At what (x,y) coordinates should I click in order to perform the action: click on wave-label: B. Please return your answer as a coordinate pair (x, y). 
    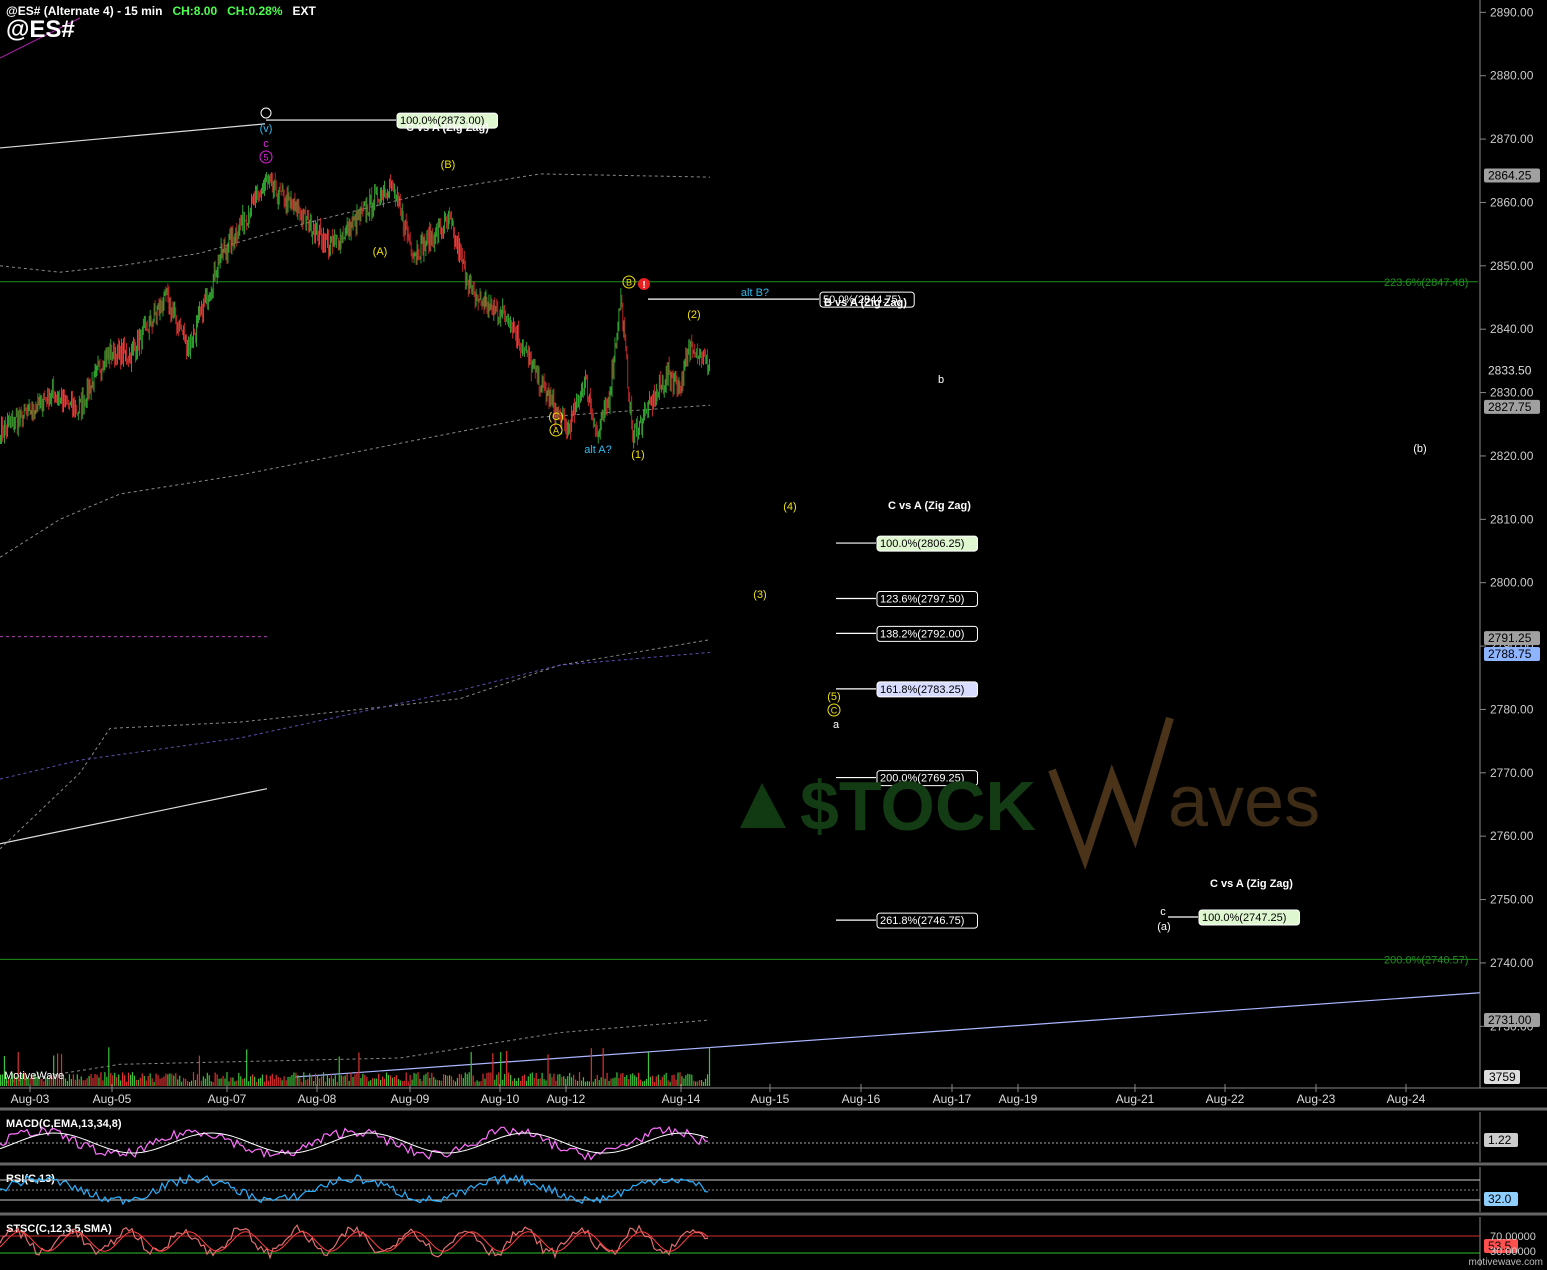
    Looking at the image, I should click on (629, 283).